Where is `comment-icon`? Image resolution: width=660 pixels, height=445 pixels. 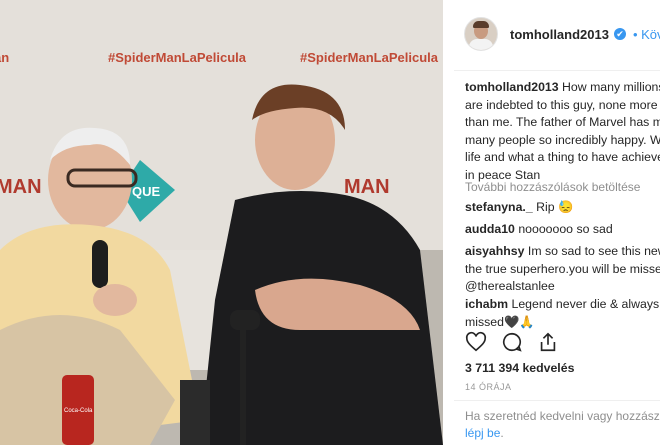
comment-icon is located at coordinates (512, 344).